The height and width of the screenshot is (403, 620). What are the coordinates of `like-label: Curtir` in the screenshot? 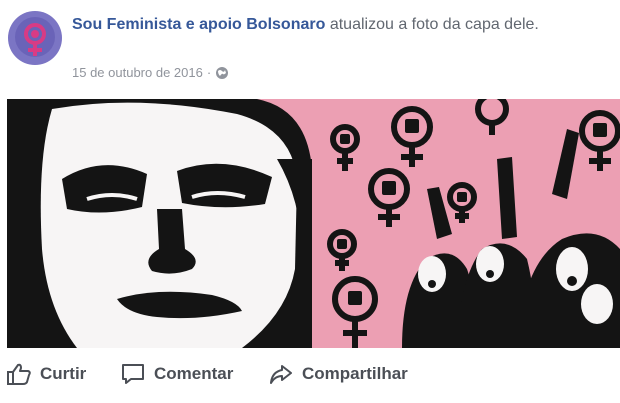 It's located at (63, 373).